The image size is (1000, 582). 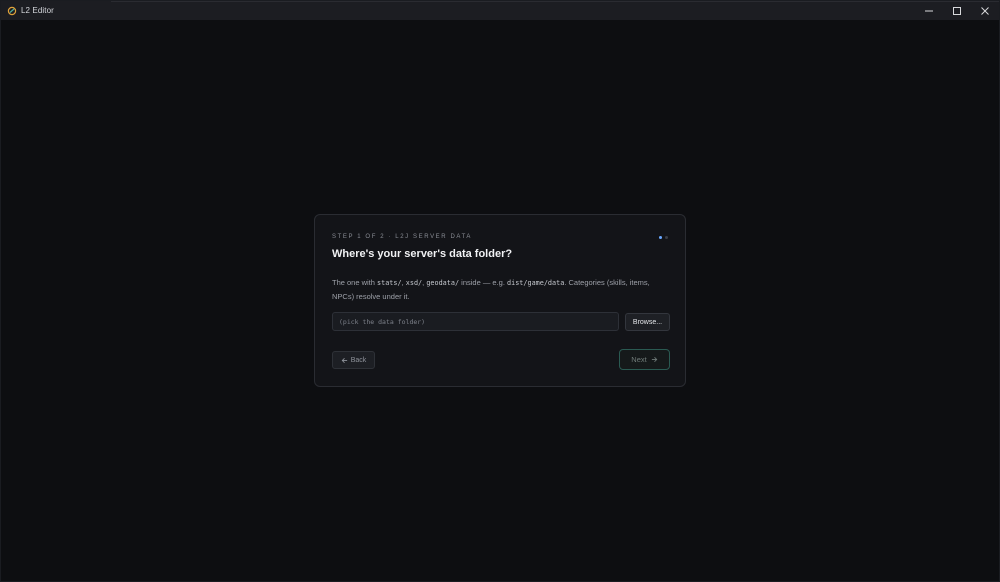 What do you see at coordinates (422, 254) in the screenshot?
I see `wizard-heading: Where's your server's data folder?` at bounding box center [422, 254].